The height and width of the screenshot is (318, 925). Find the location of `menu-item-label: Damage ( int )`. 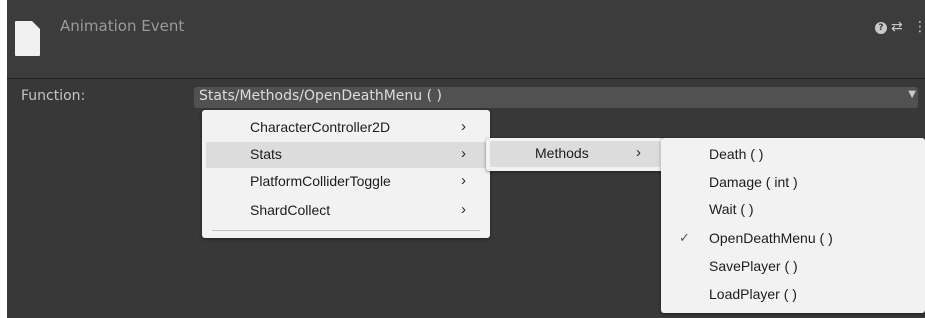

menu-item-label: Damage ( int ) is located at coordinates (753, 182).